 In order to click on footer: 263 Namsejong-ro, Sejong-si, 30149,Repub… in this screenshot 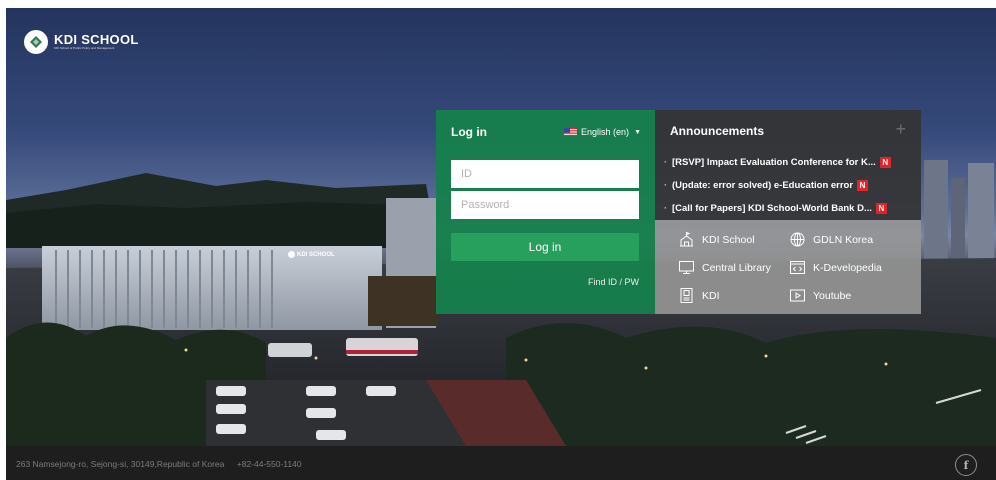, I will do `click(501, 463)`.